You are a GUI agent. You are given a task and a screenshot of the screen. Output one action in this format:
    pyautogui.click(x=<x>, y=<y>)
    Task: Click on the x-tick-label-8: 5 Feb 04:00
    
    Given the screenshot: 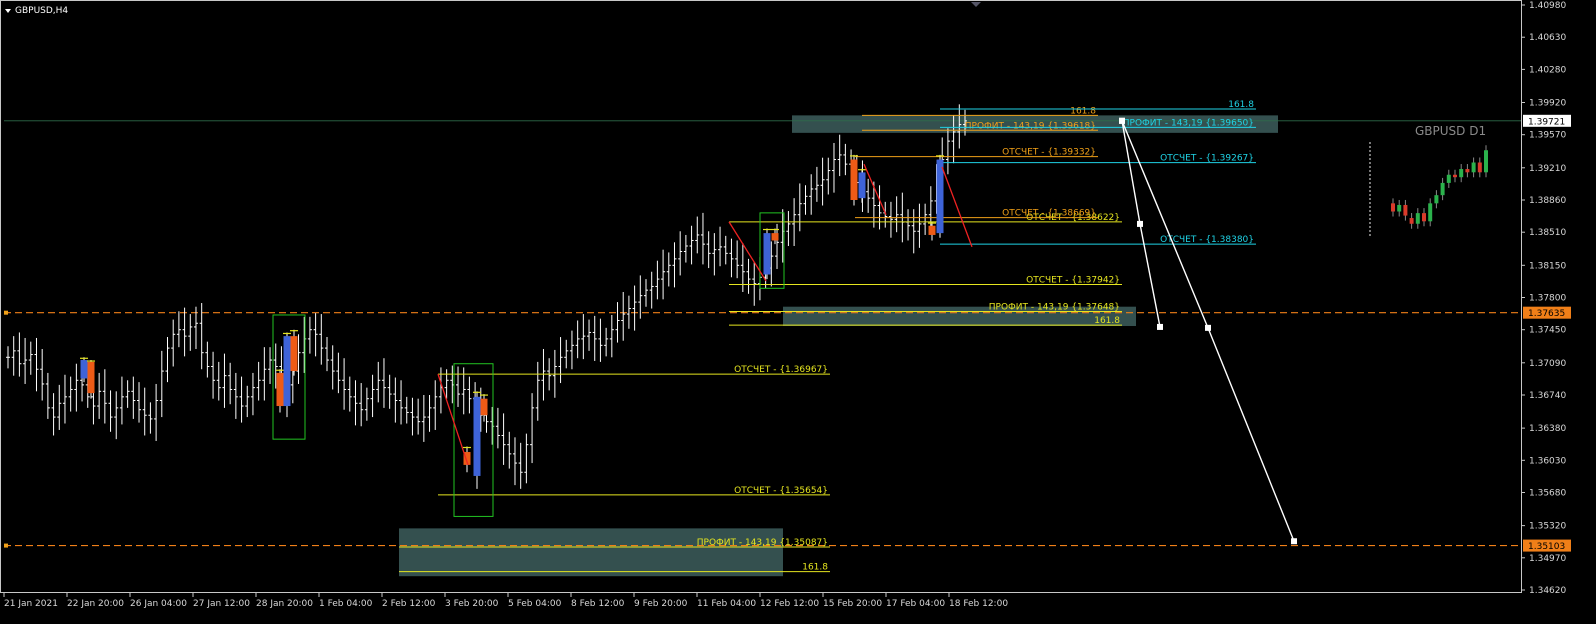 What is the action you would take?
    pyautogui.click(x=535, y=604)
    